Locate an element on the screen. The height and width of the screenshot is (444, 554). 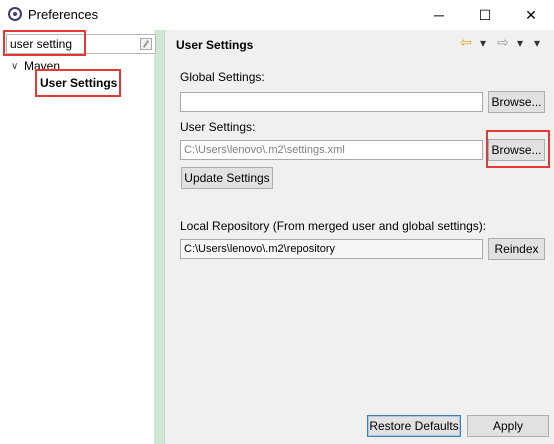
global-settings-field is located at coordinates (331, 102).